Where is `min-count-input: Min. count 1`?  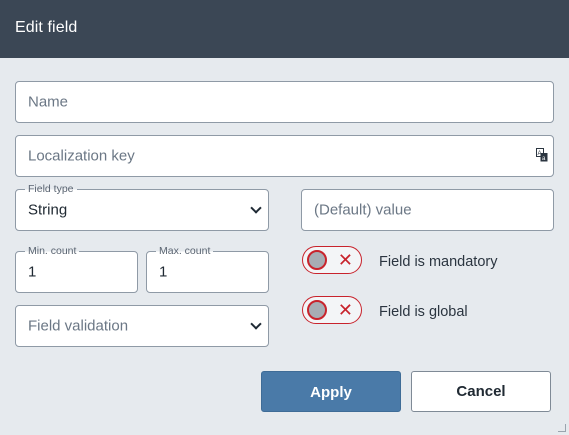 min-count-input: Min. count 1 is located at coordinates (76, 268).